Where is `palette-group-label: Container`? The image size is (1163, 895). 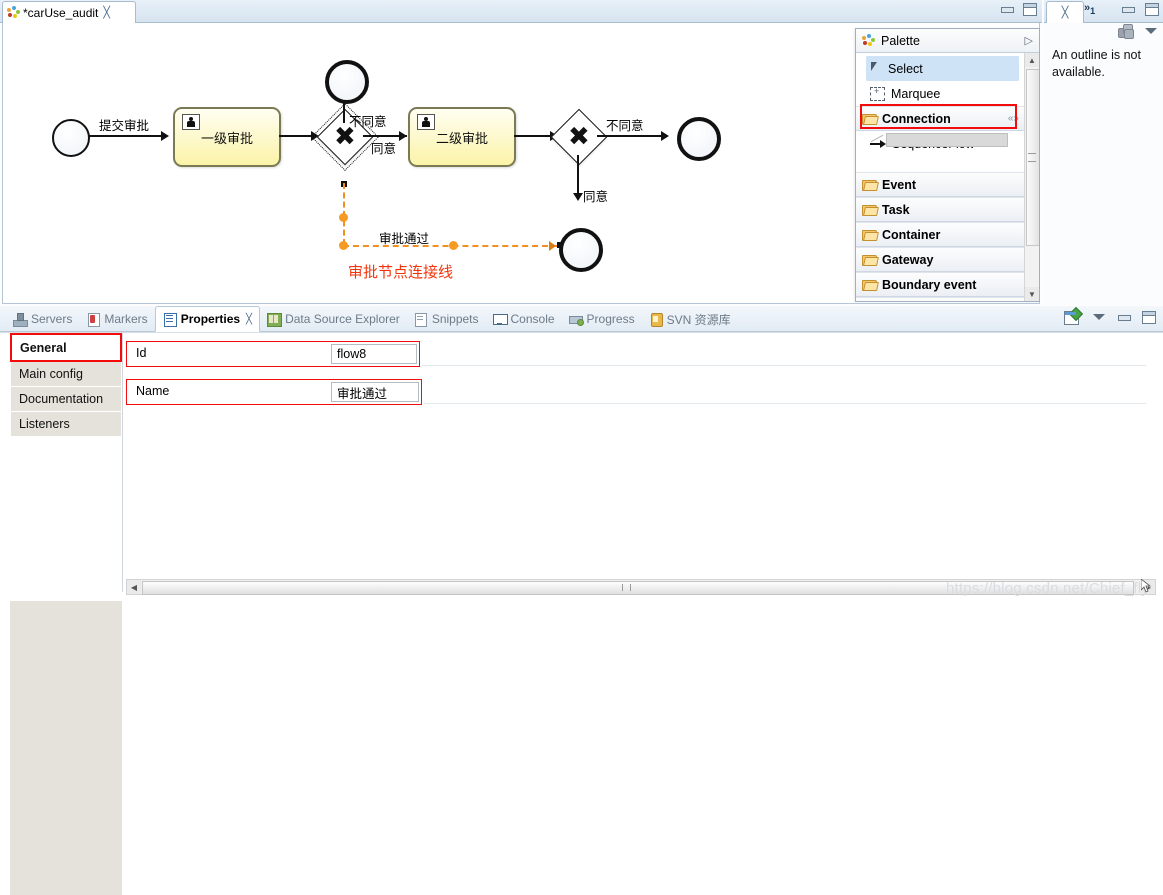
palette-group-label: Container is located at coordinates (911, 234).